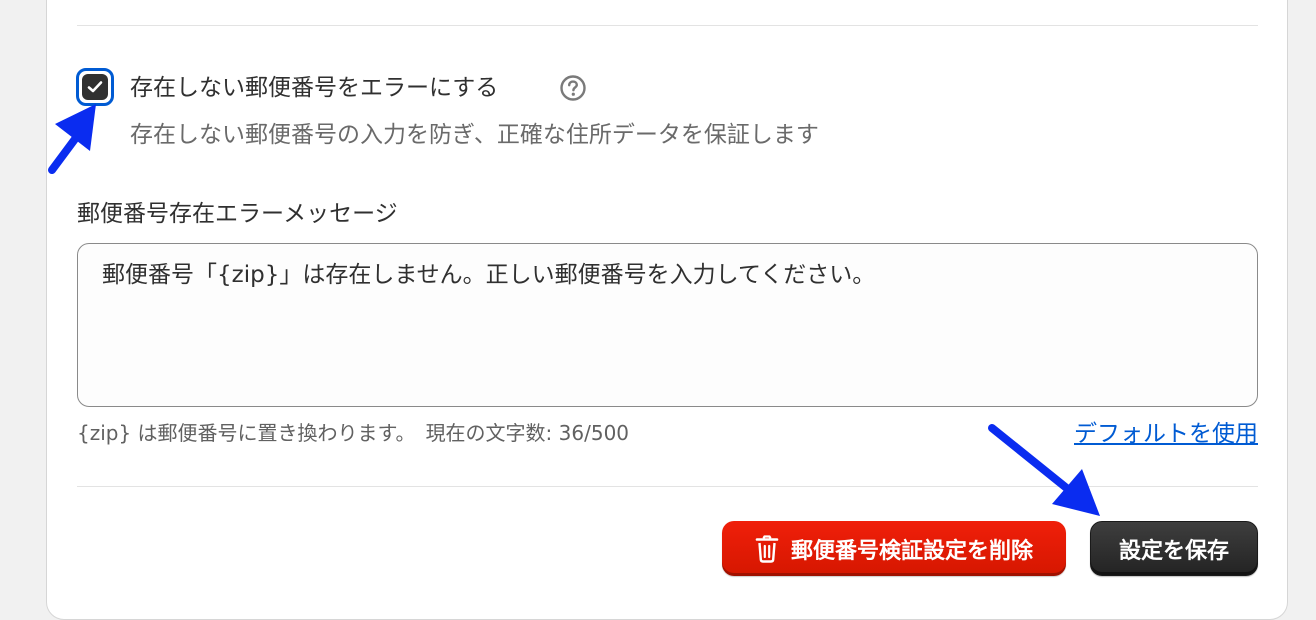  I want to click on save-settings-button: 設定を保存, so click(1174, 548).